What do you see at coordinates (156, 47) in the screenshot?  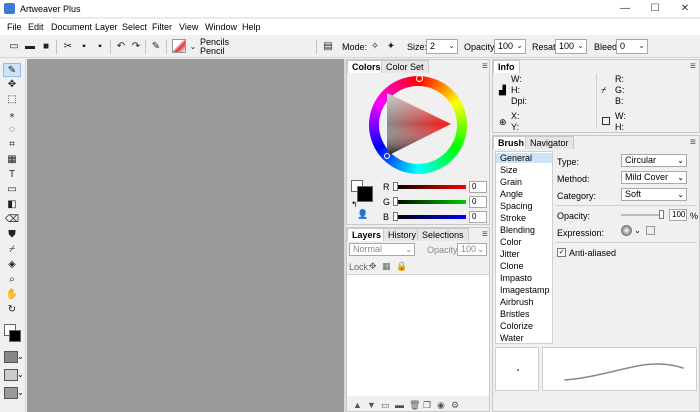 I see `brush-tool-icon: ✎` at bounding box center [156, 47].